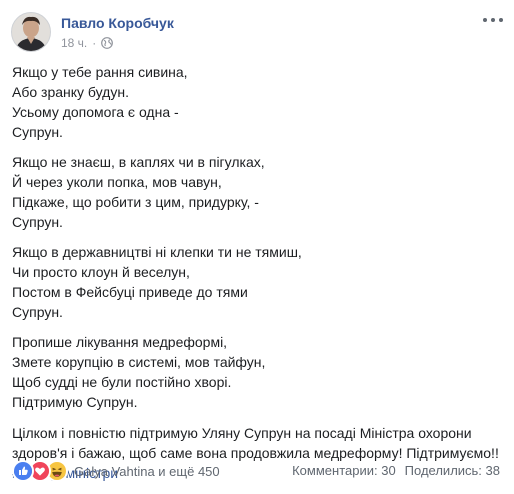 The image size is (514, 494). I want to click on author-avatar, so click(31, 32).